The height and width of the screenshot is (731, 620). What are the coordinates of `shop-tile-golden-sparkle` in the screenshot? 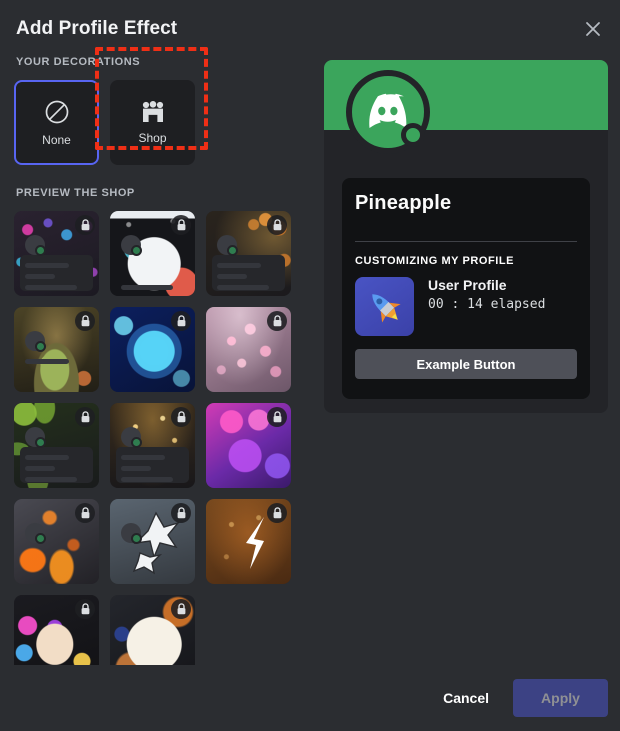 It's located at (152, 445).